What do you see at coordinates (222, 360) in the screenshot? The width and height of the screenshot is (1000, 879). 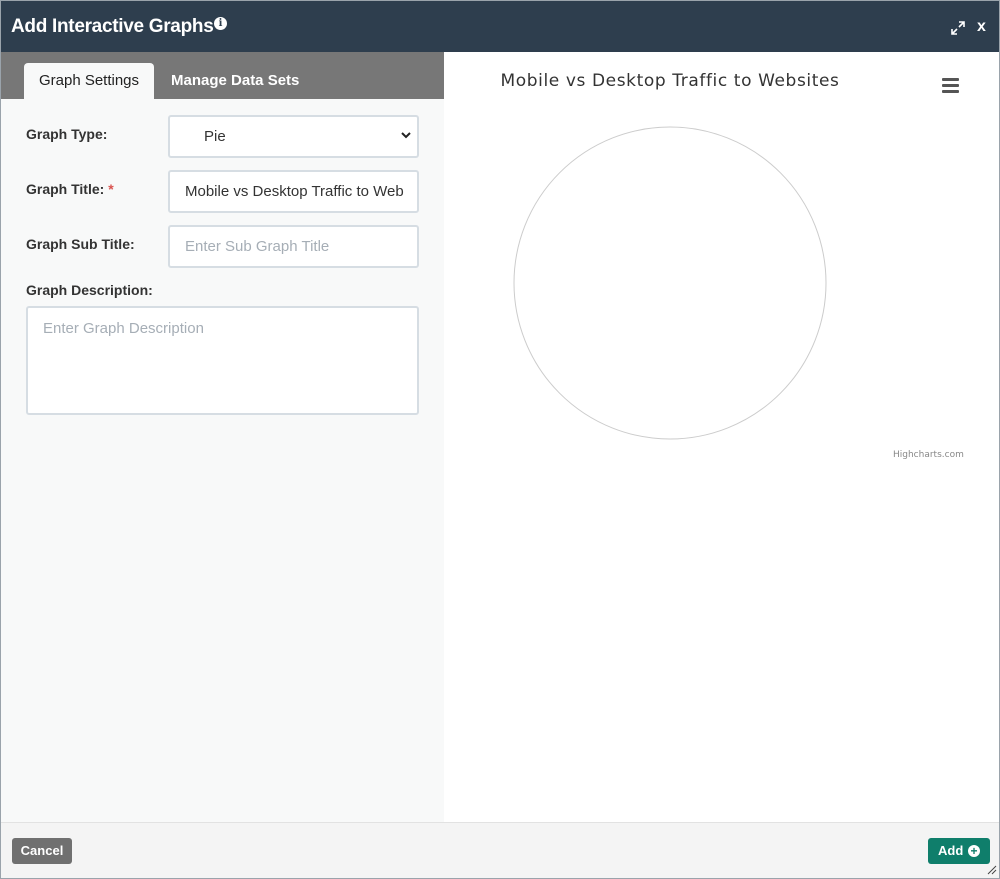 I see `graph-description-textarea: Enter Graph Description` at bounding box center [222, 360].